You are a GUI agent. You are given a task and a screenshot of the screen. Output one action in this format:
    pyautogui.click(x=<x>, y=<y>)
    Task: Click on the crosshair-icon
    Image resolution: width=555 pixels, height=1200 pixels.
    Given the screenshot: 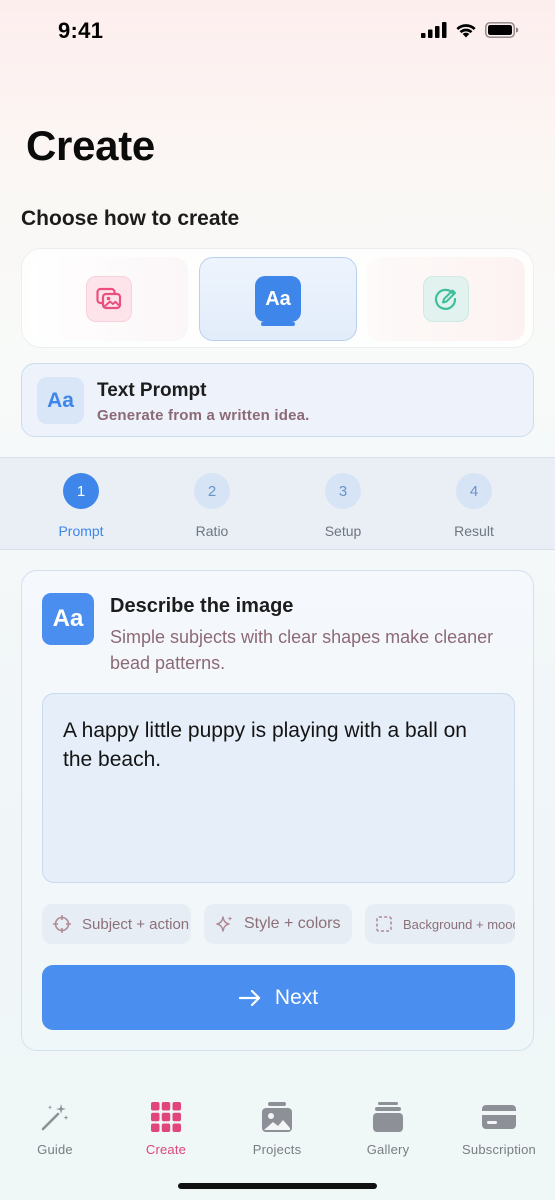 What is the action you would take?
    pyautogui.click(x=62, y=924)
    